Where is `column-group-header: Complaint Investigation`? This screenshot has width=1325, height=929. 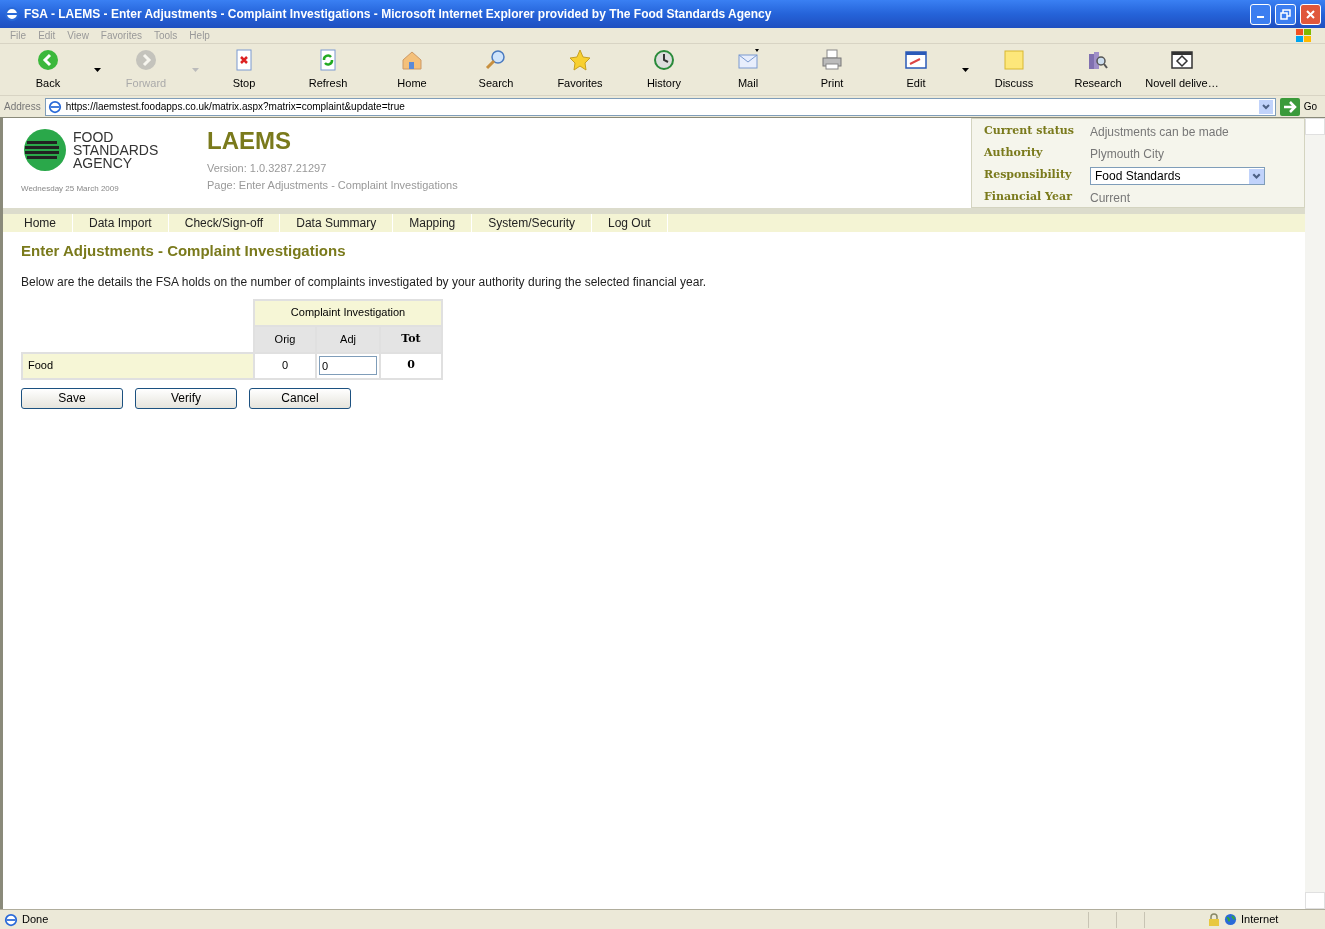 column-group-header: Complaint Investigation is located at coordinates (348, 312).